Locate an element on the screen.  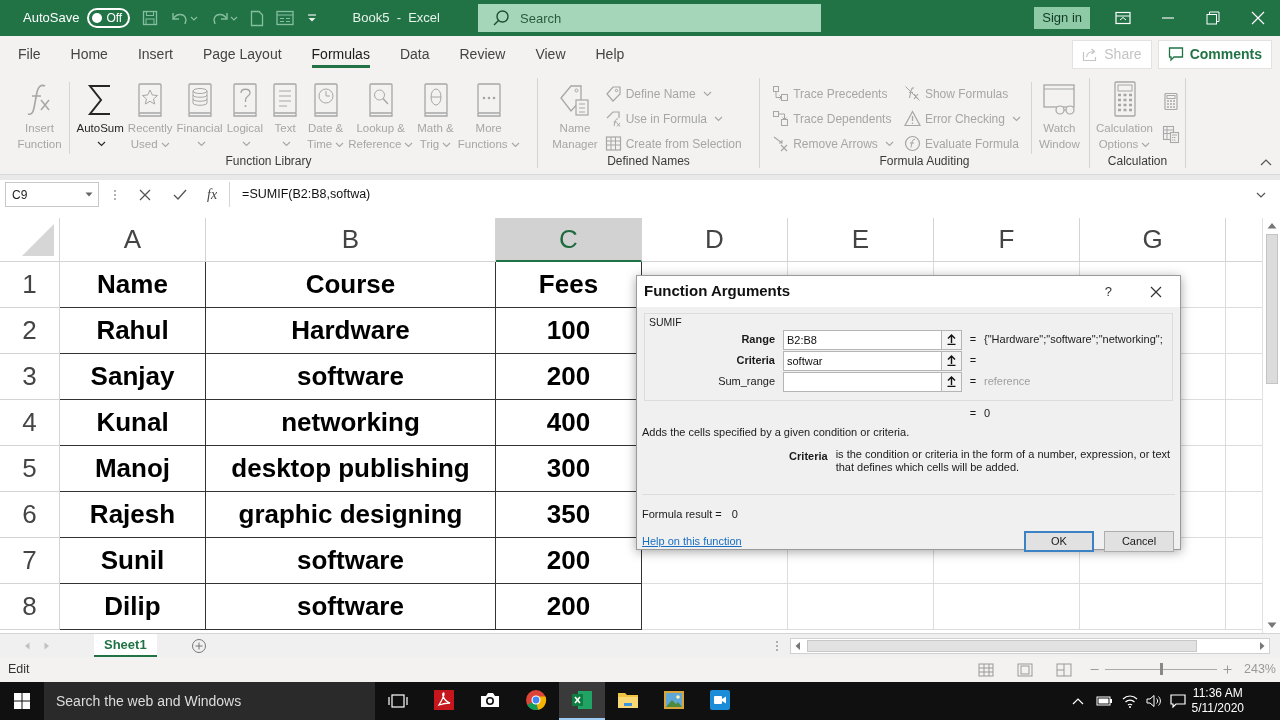
group-label: Function Library is located at coordinates (268, 161).